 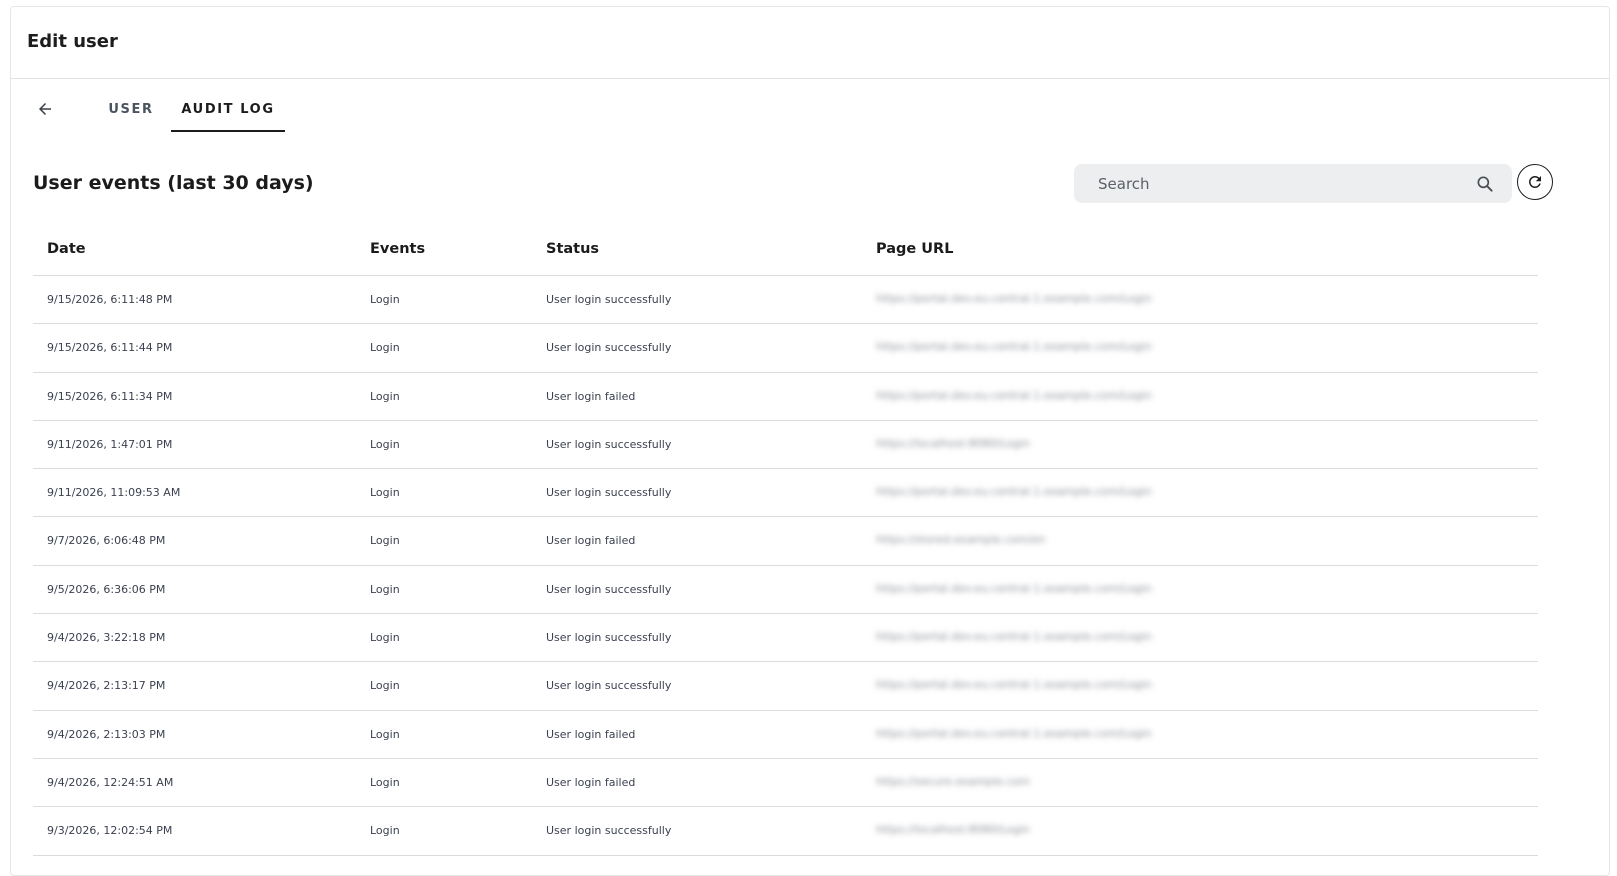 What do you see at coordinates (810, 43) in the screenshot?
I see `card-header: Edit user` at bounding box center [810, 43].